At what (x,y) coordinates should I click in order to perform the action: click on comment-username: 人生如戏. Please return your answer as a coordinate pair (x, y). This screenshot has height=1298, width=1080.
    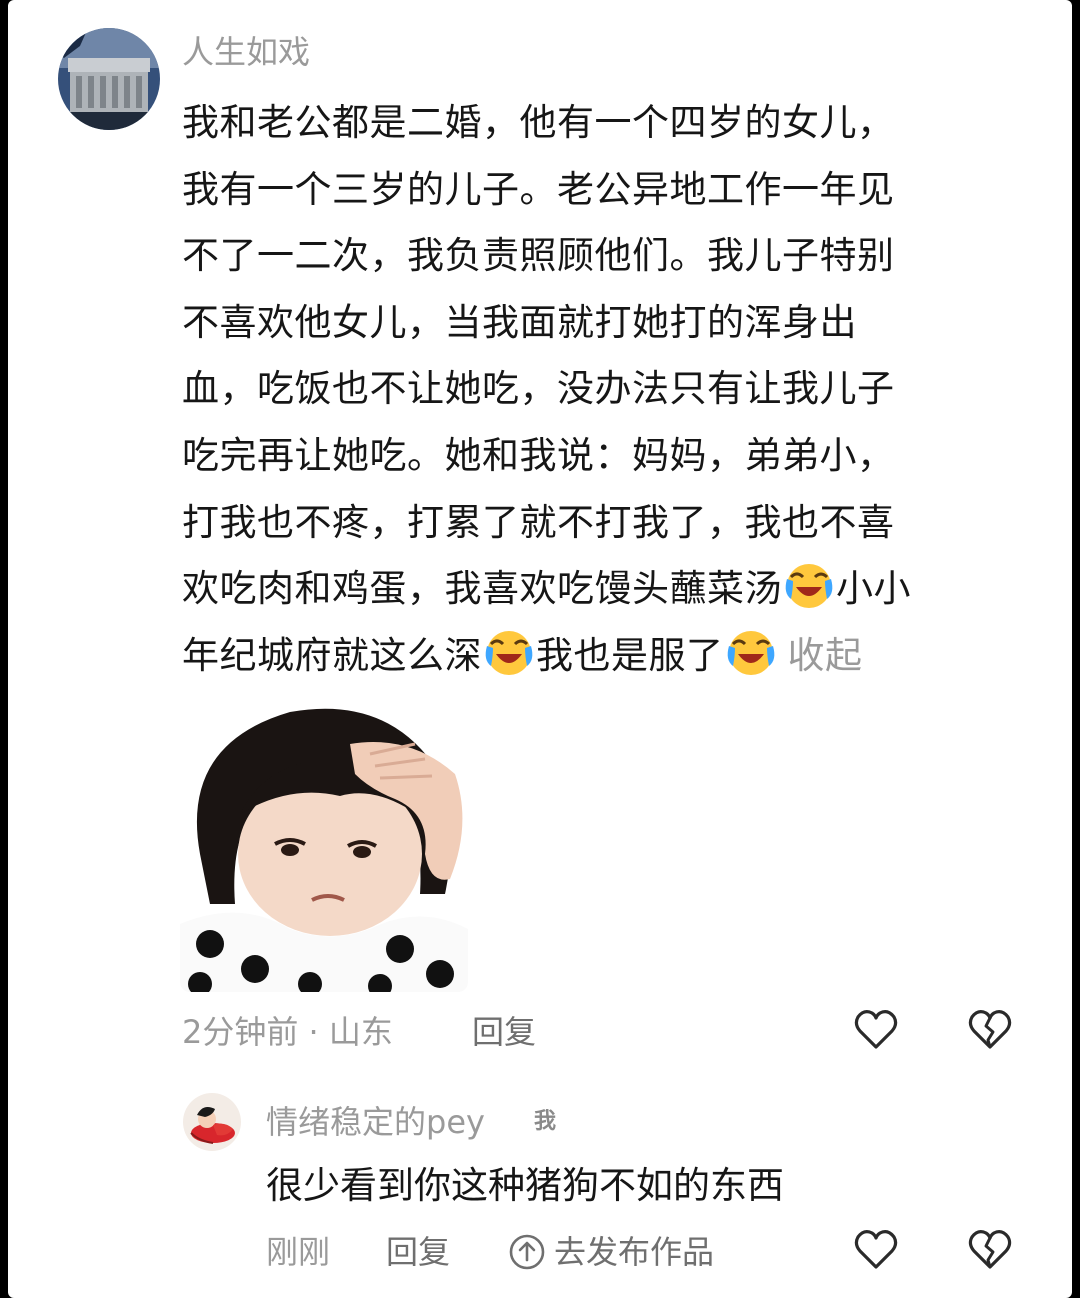
    Looking at the image, I should click on (246, 52).